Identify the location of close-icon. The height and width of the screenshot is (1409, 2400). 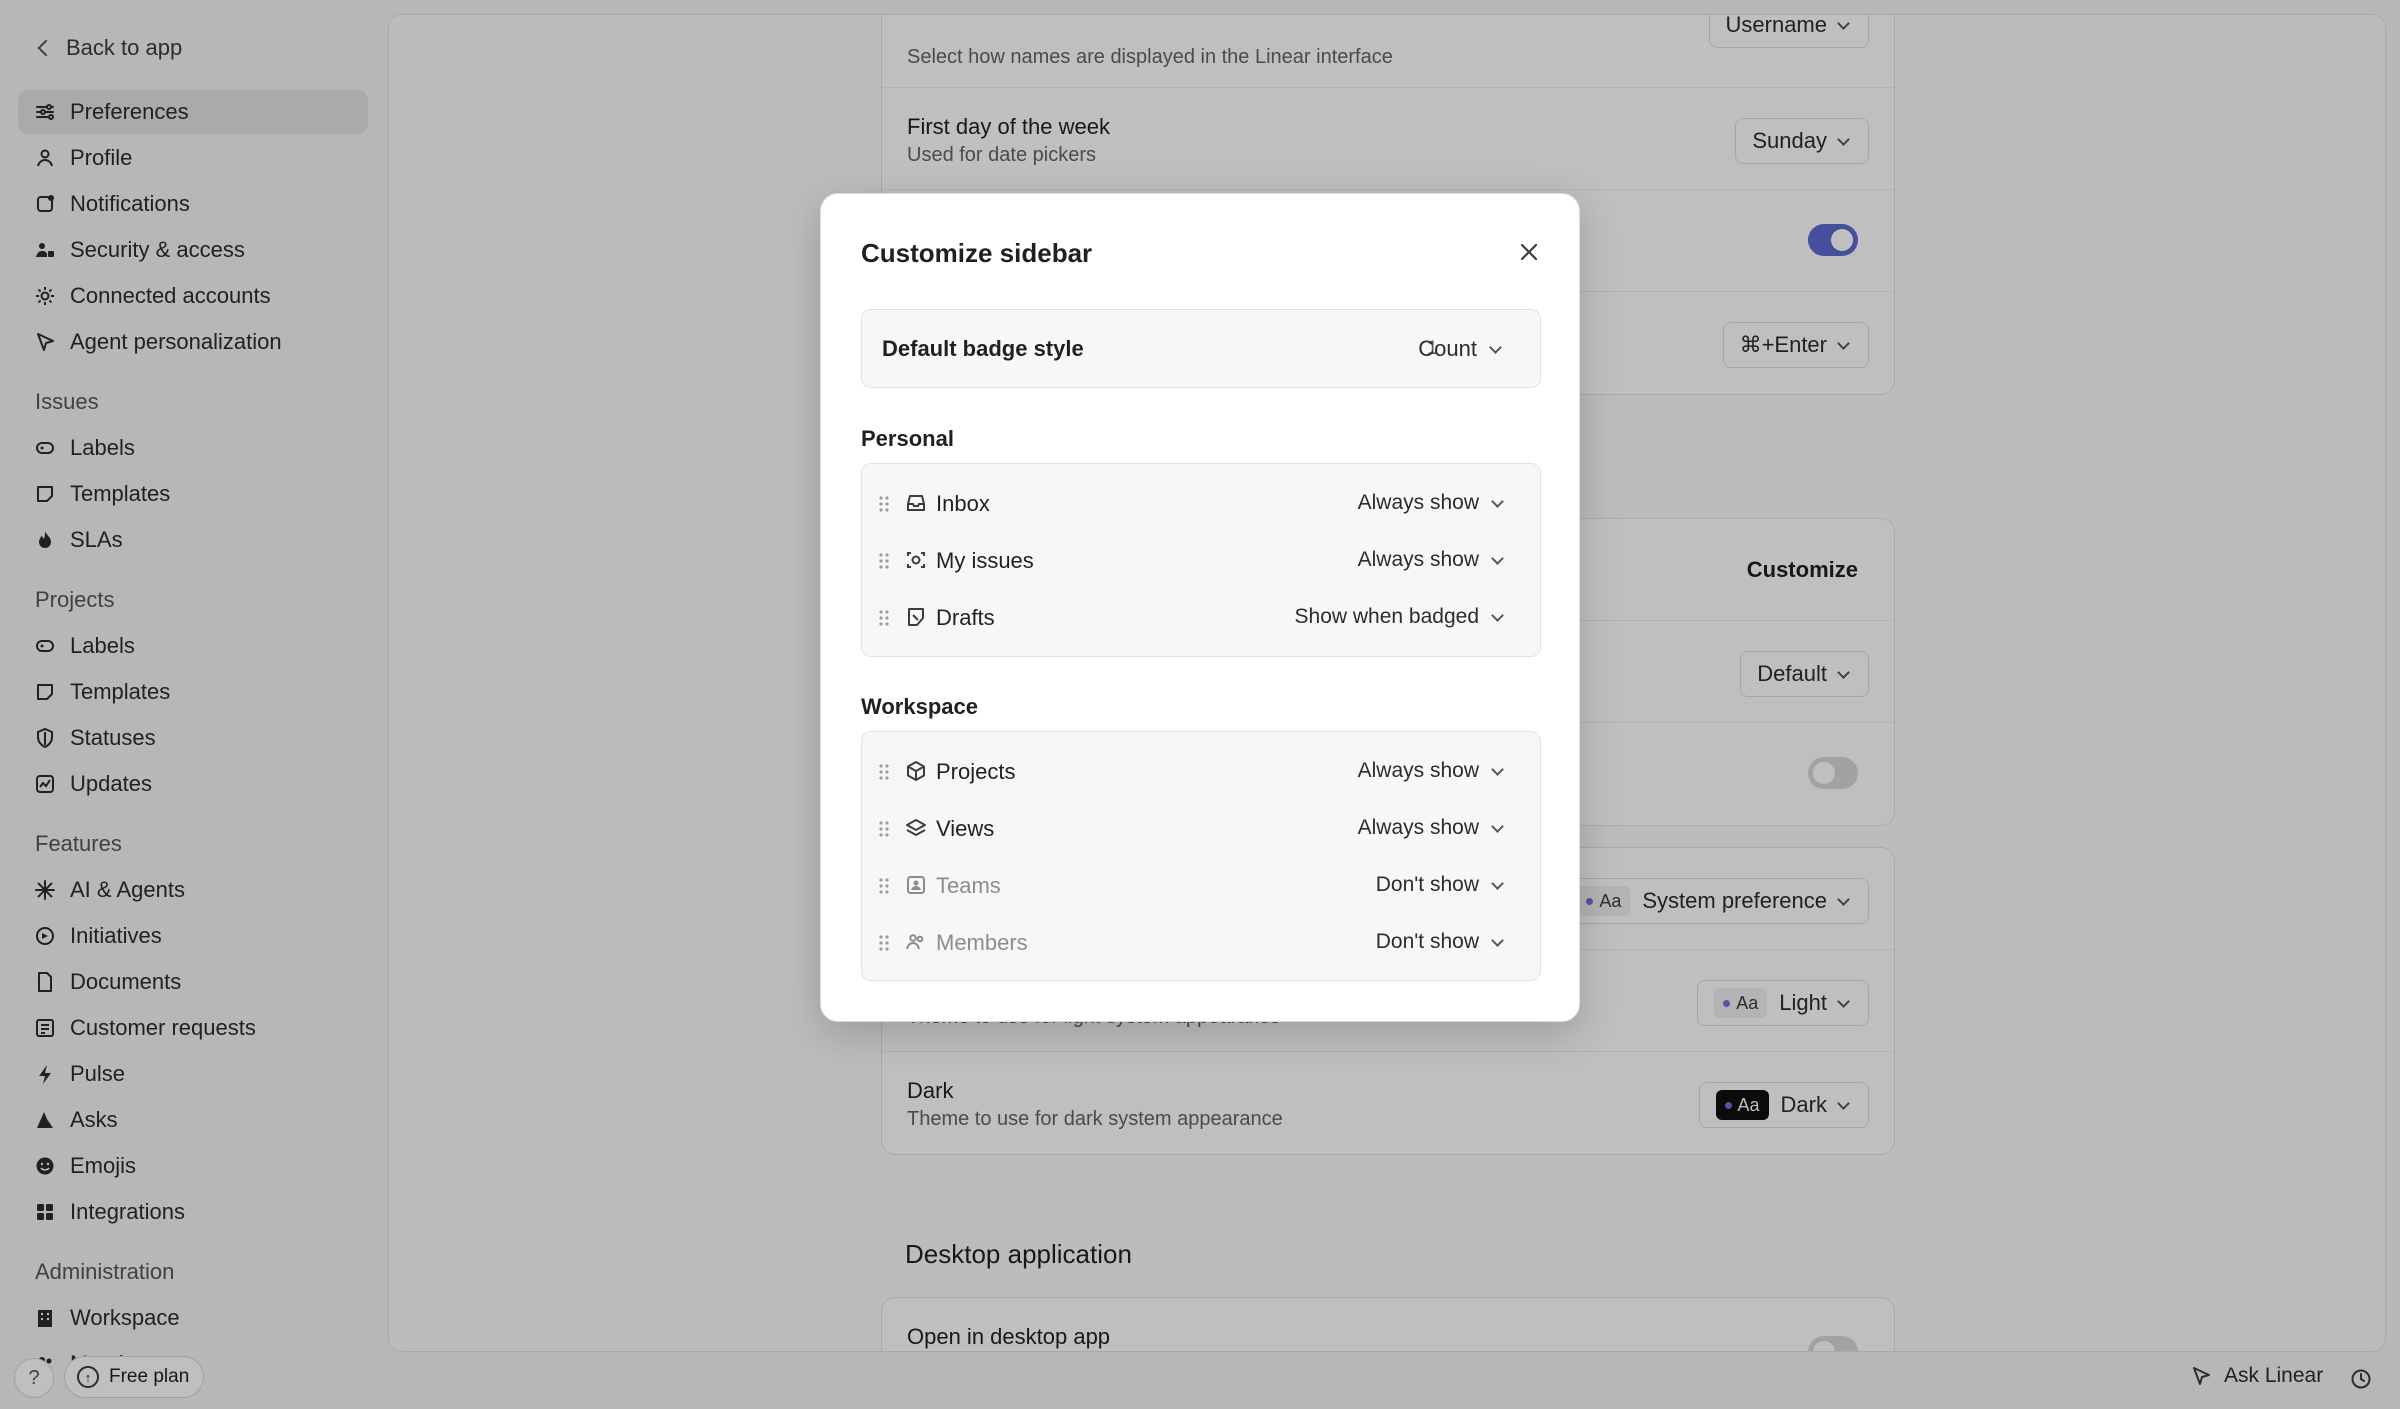
(1529, 252).